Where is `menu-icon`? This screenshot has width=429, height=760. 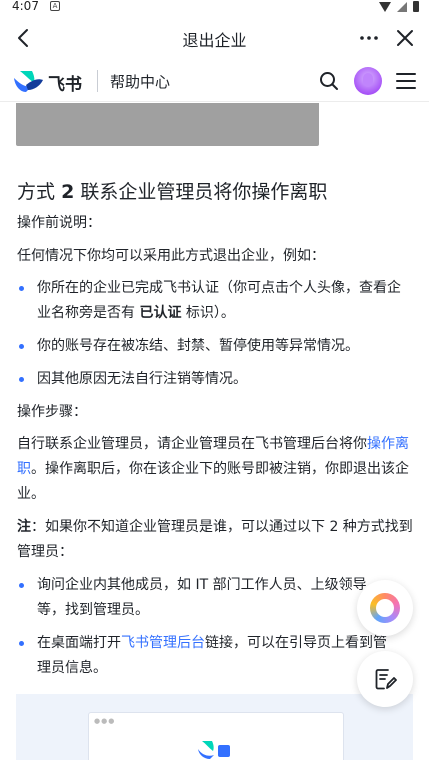 menu-icon is located at coordinates (406, 81).